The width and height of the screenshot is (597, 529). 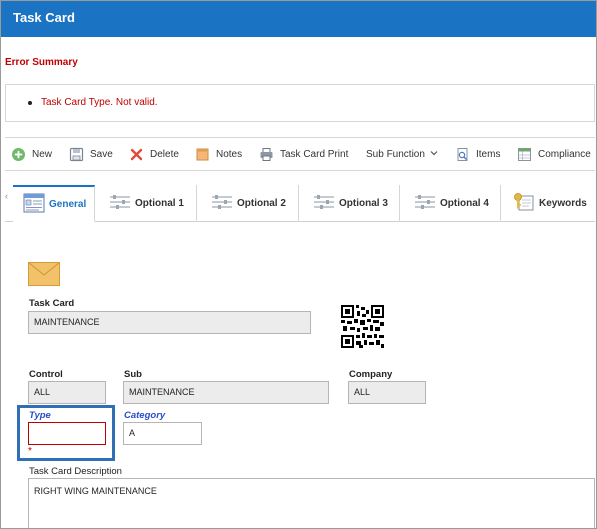 I want to click on category-field: A, so click(x=162, y=433).